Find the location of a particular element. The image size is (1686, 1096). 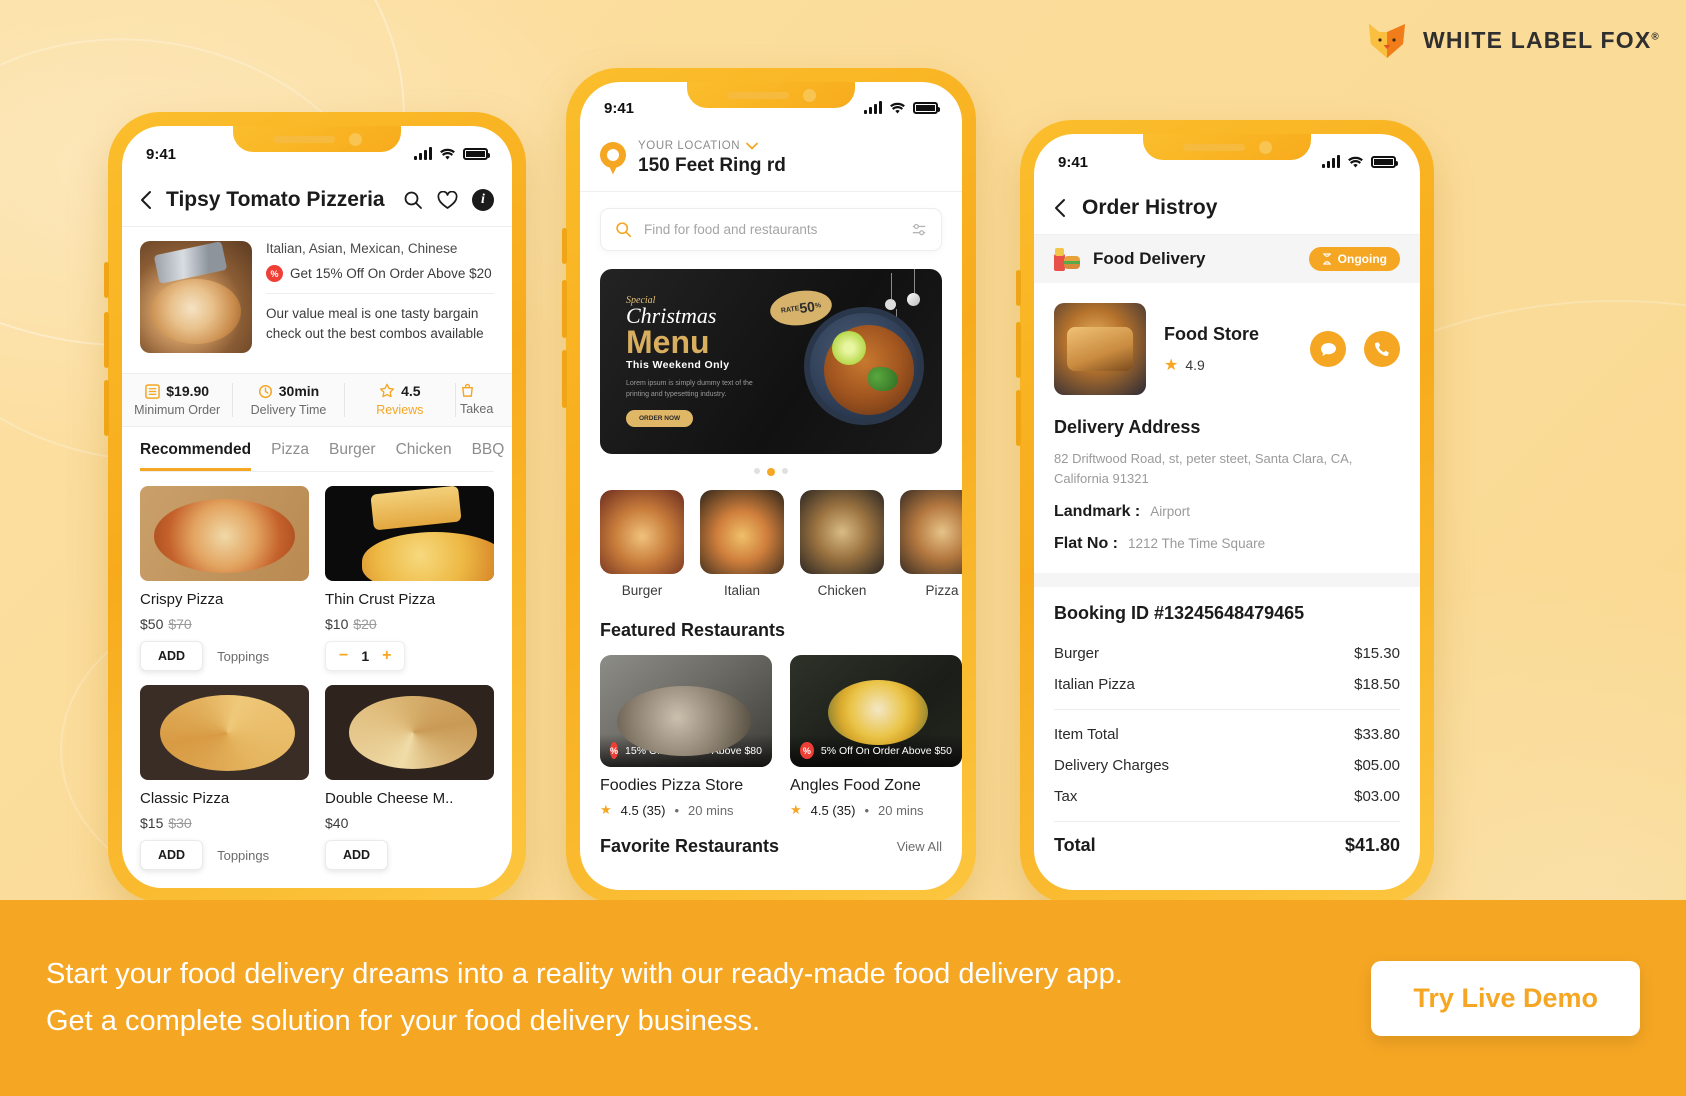

call-icon is located at coordinates (1382, 349).